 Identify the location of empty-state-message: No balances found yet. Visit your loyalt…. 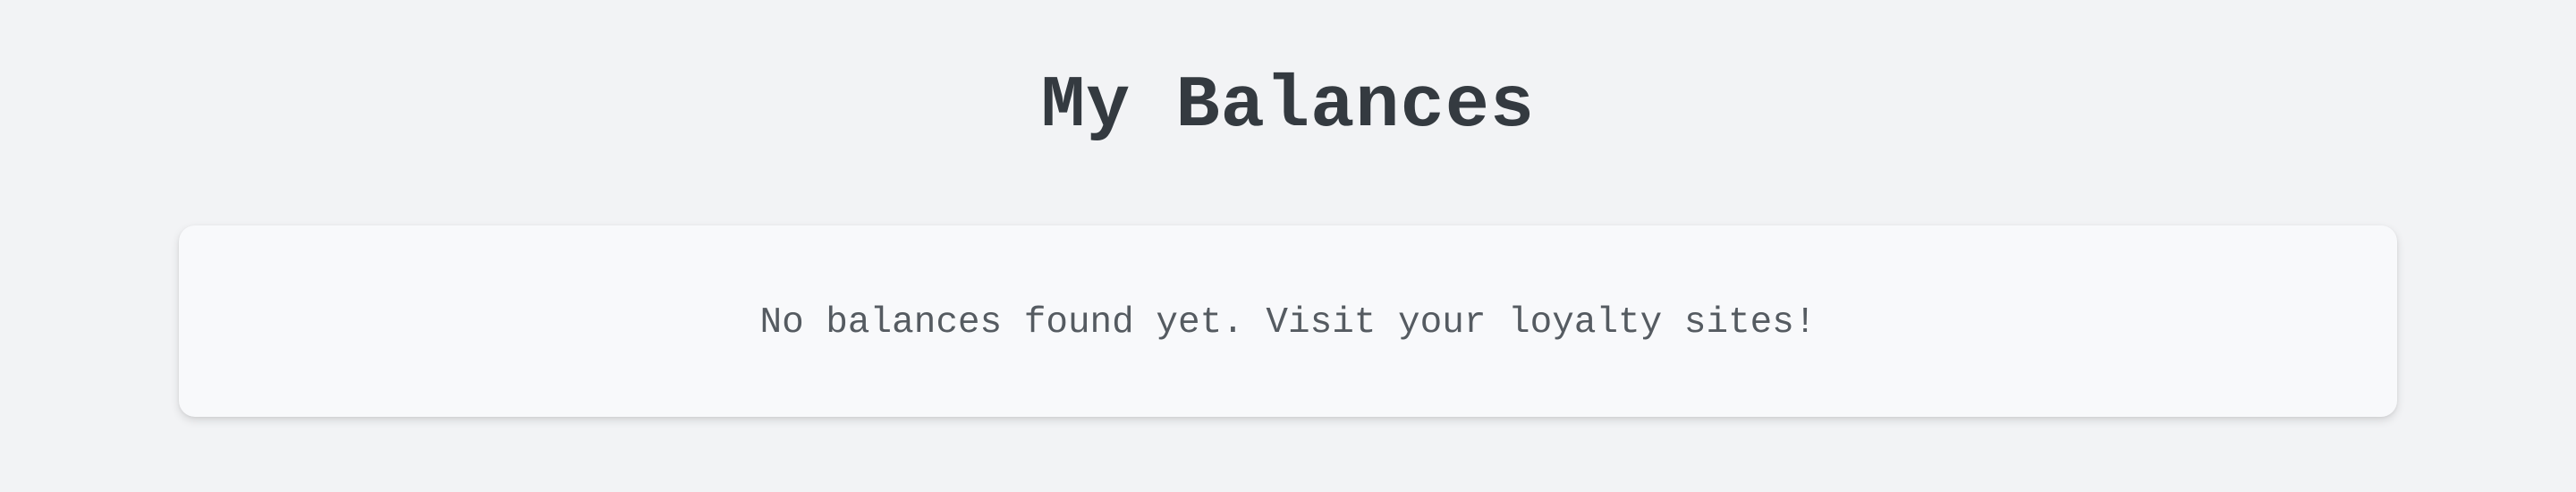
(1288, 323).